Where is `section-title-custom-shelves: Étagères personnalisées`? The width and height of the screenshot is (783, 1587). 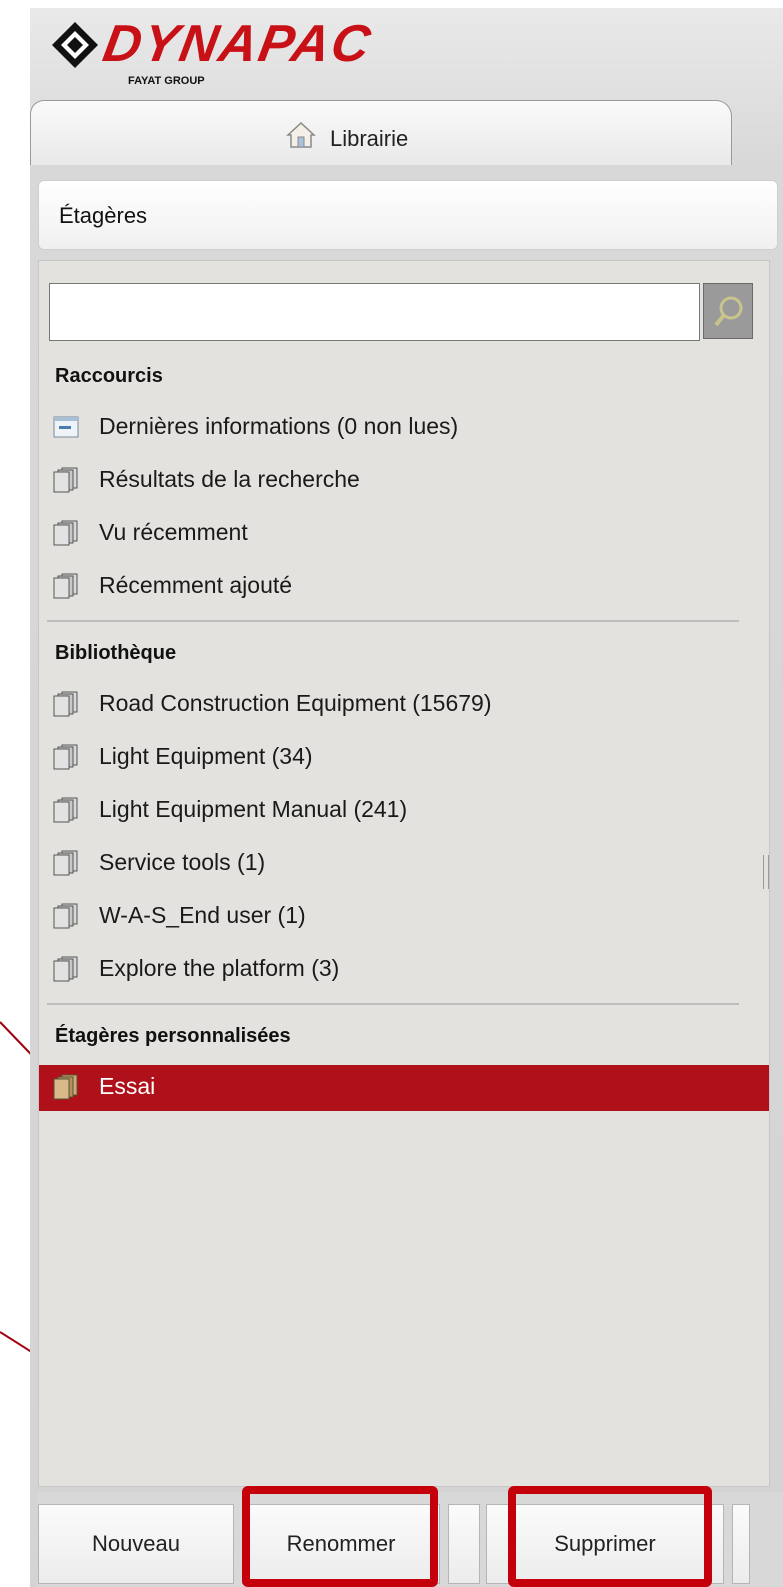
section-title-custom-shelves: Étagères personnalisées is located at coordinates (173, 1036).